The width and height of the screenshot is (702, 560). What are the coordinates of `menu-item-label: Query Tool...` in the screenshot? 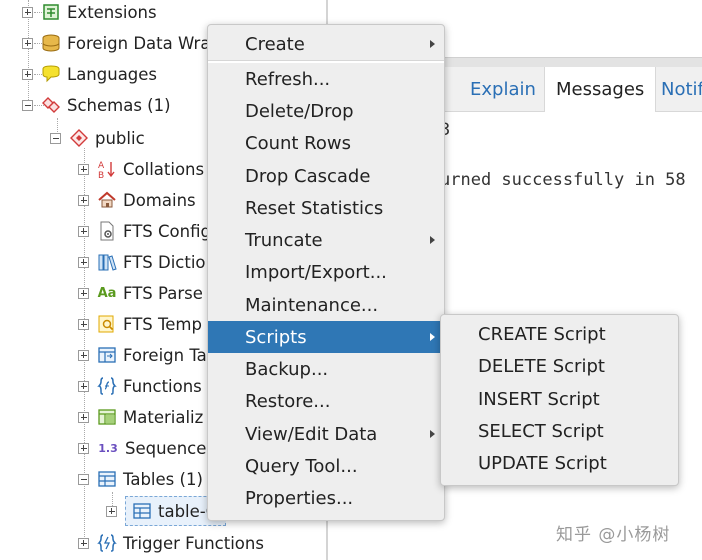 It's located at (301, 466).